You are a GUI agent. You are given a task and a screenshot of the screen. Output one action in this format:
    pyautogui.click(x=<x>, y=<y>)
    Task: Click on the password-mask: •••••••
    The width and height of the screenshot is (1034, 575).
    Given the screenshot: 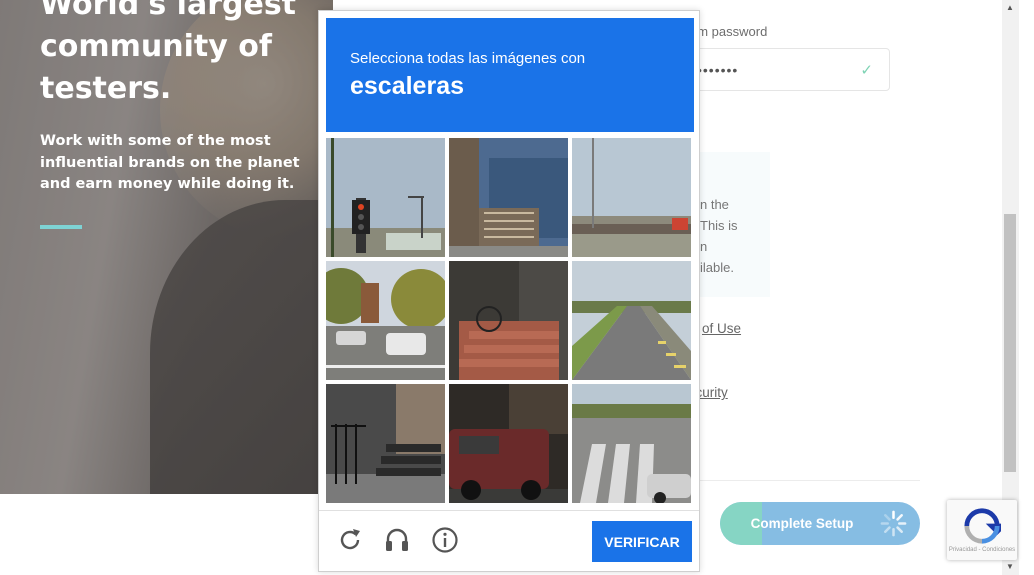 What is the action you would take?
    pyautogui.click(x=718, y=70)
    